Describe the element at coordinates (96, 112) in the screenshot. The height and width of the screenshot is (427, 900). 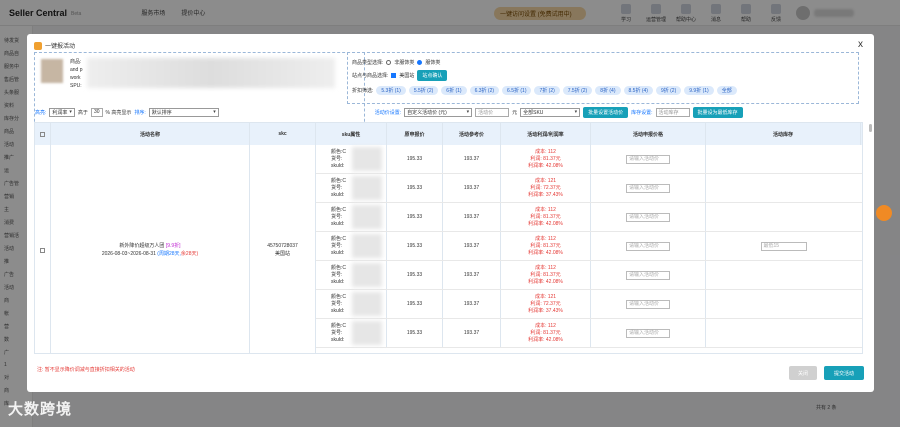
I see `threshold-input: 30` at that location.